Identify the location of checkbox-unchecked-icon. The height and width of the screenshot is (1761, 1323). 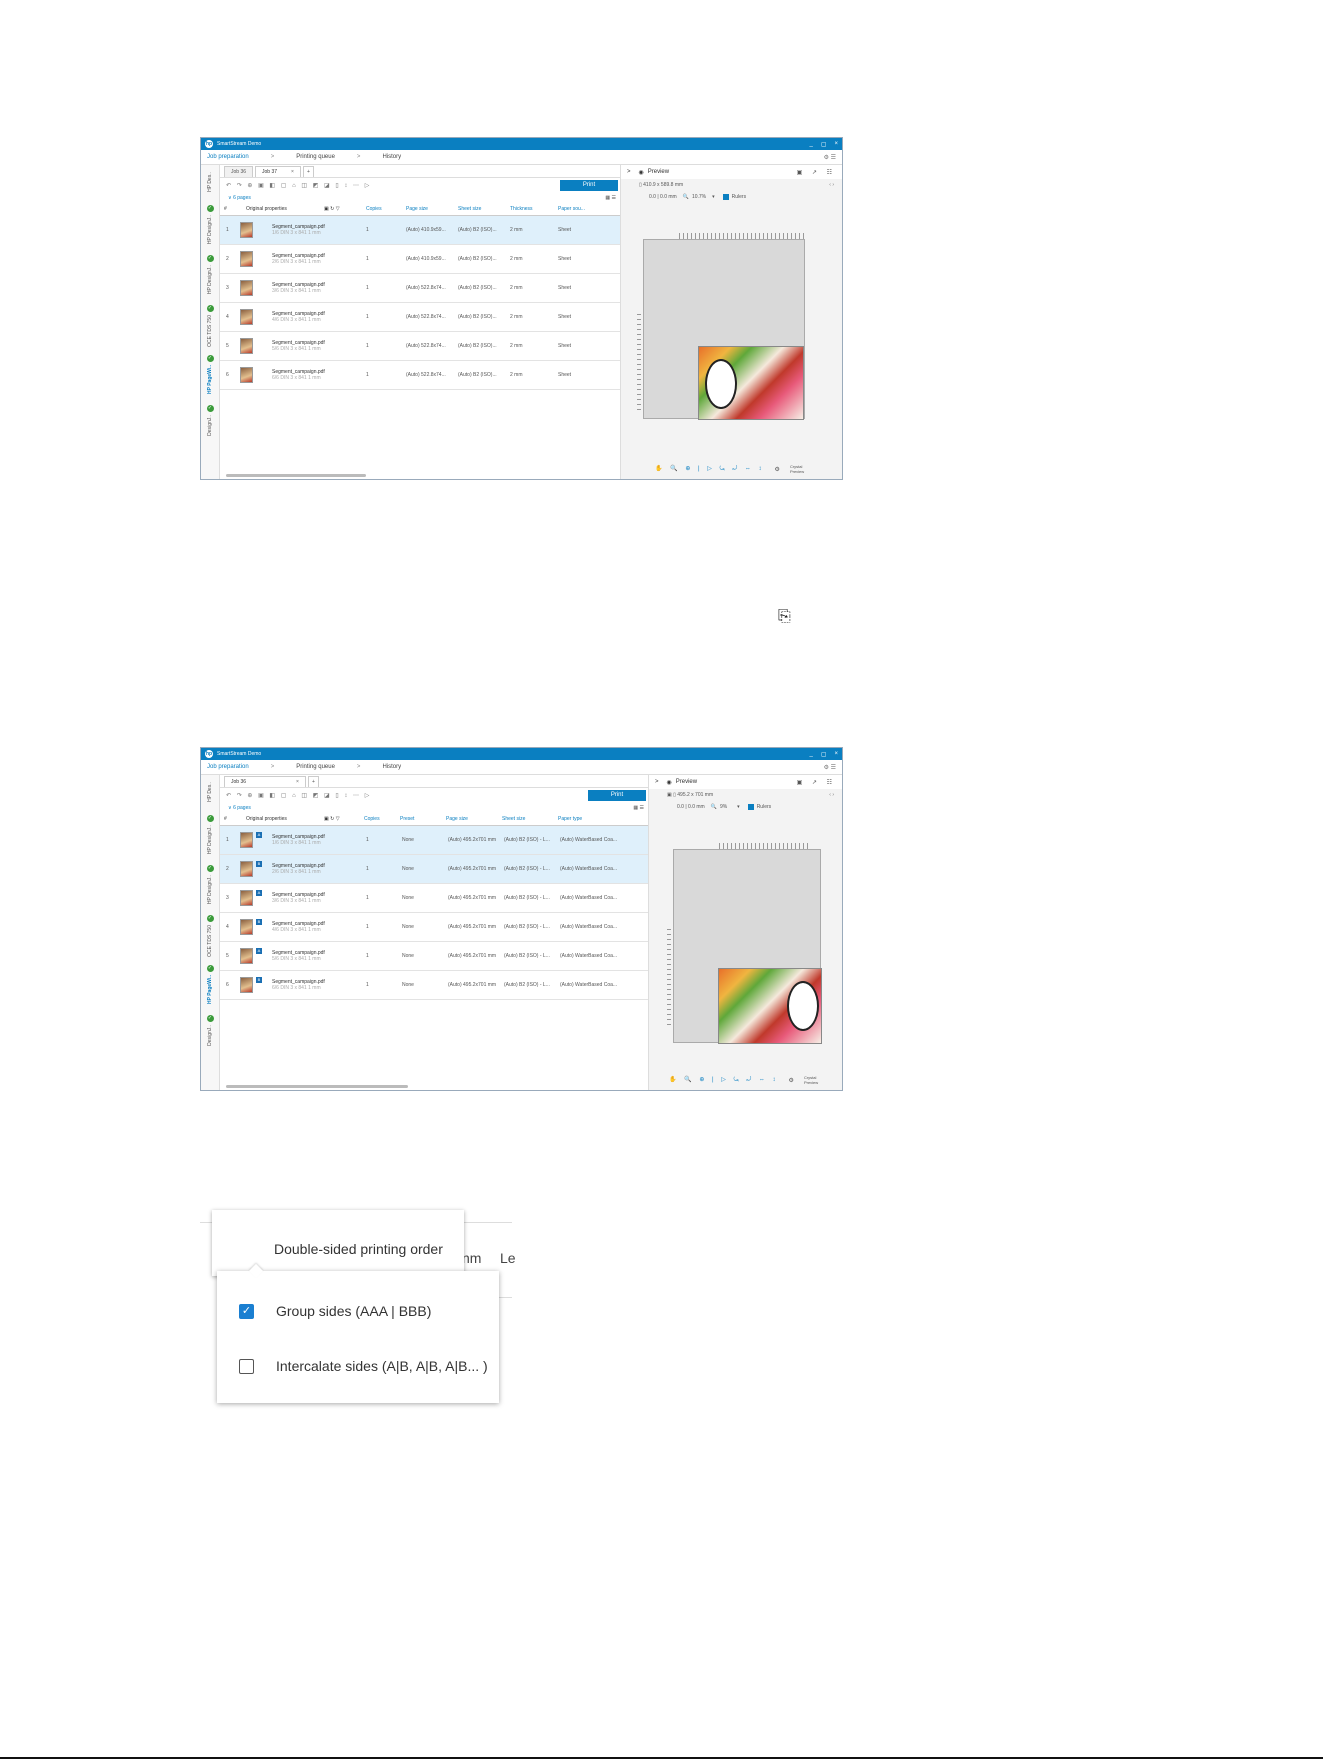
(246, 1366).